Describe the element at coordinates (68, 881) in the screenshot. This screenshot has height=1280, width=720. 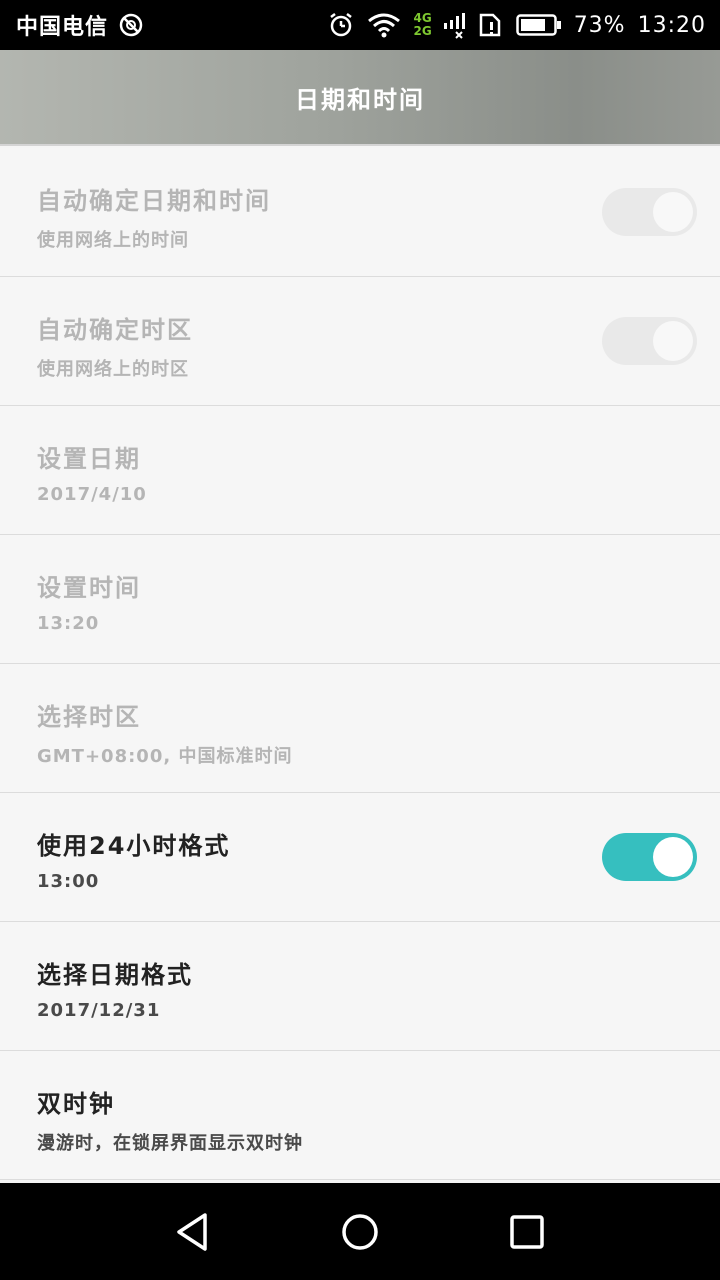
I see `setting-subtitle: 13:00` at that location.